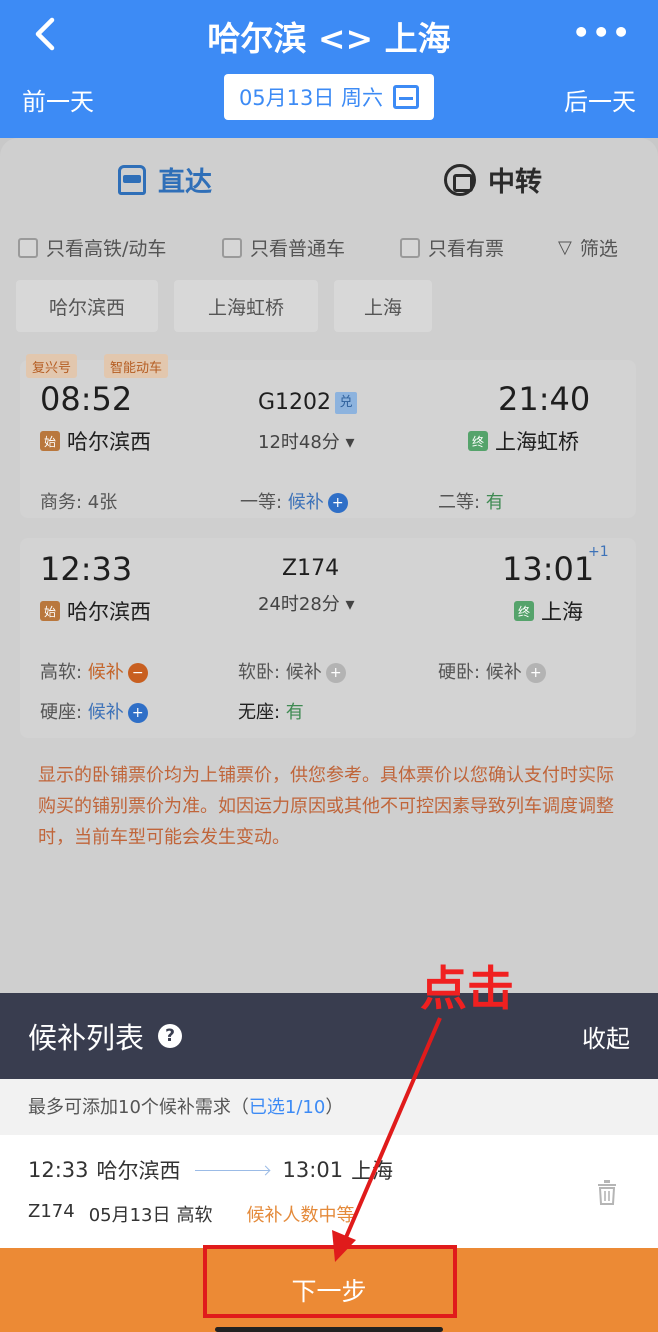 The width and height of the screenshot is (658, 1332). I want to click on seat-label: 二等:, so click(462, 502).